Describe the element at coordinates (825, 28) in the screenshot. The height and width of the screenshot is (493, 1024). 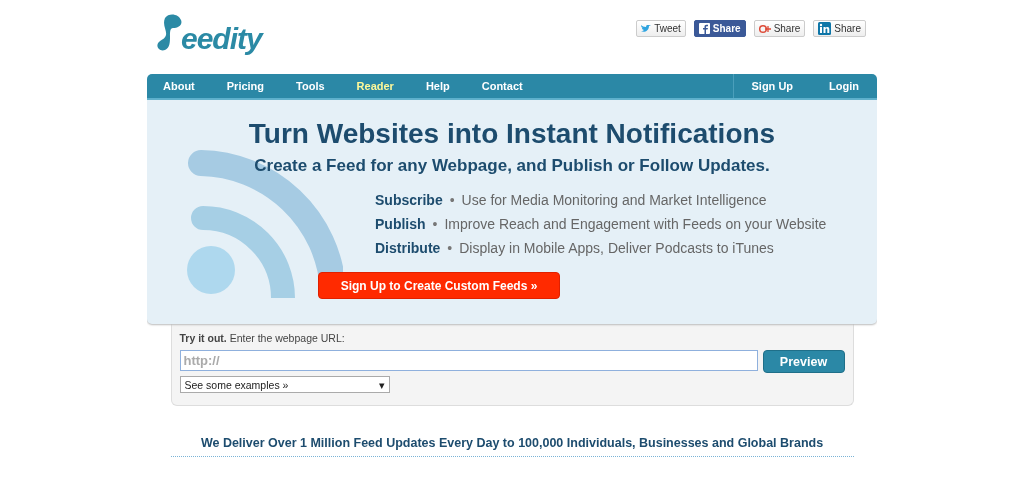
I see `linkedin-icon` at that location.